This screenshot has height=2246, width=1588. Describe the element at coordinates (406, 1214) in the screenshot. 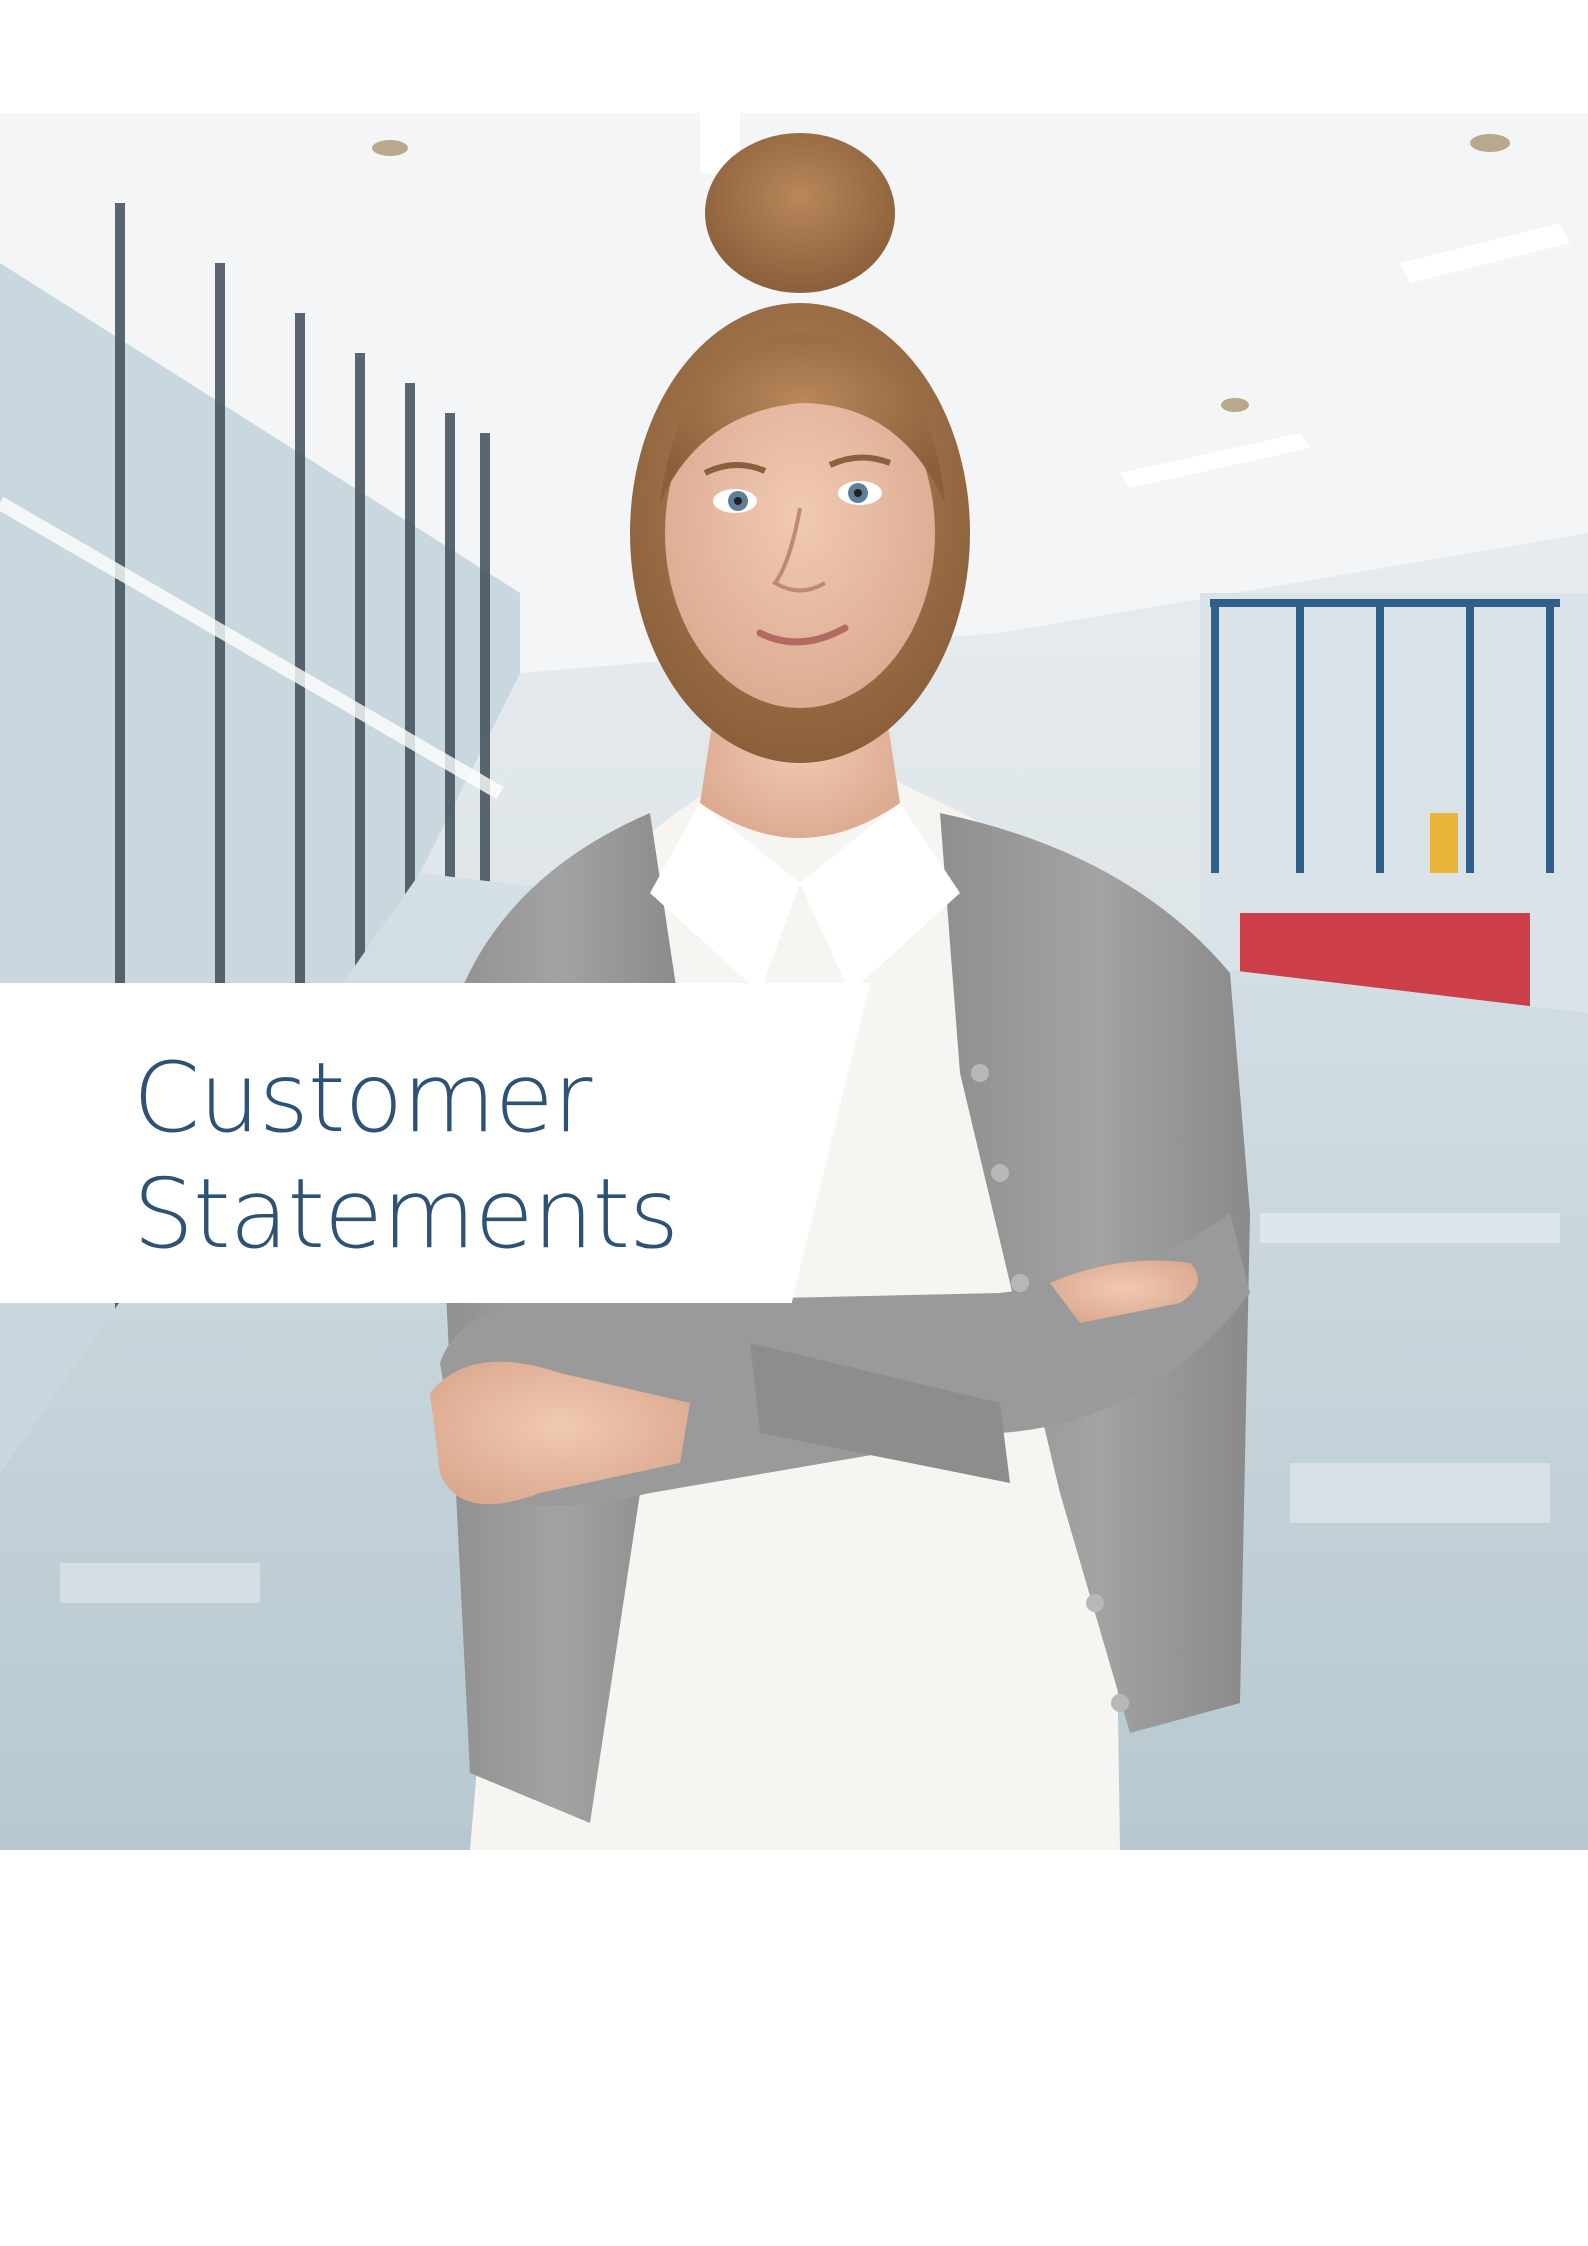

I see `title-line-2: Statements` at that location.